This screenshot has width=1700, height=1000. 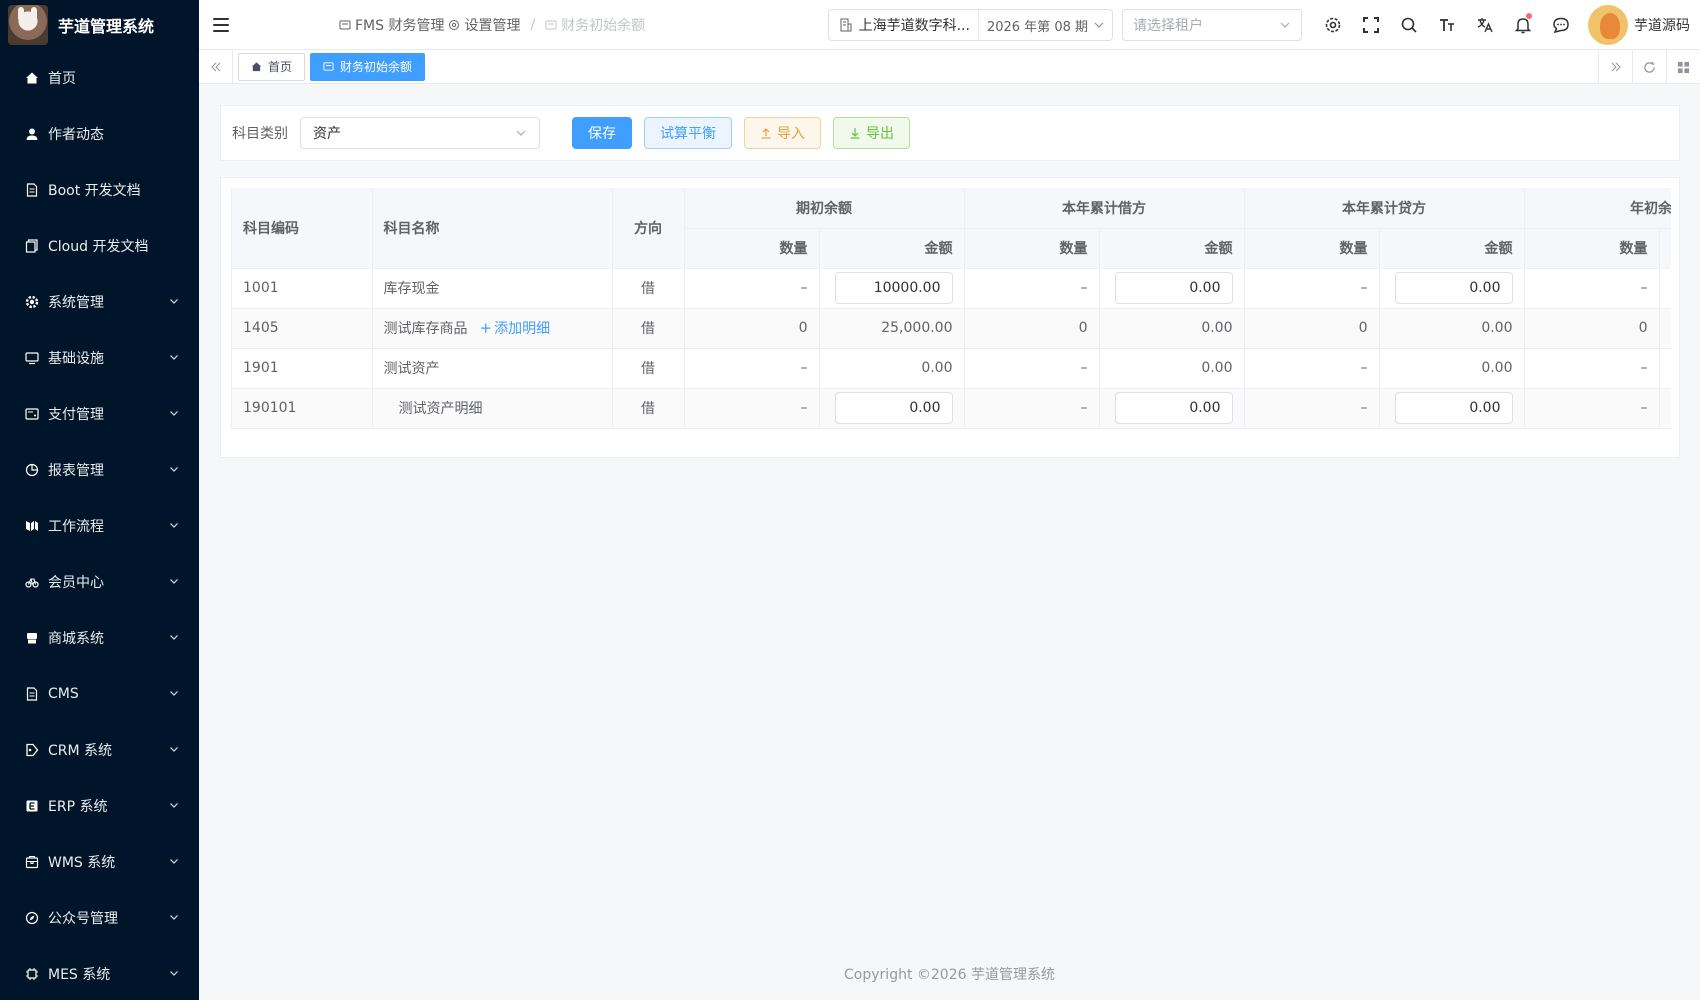 I want to click on sidebar-item: ERP 系统, so click(x=99, y=806).